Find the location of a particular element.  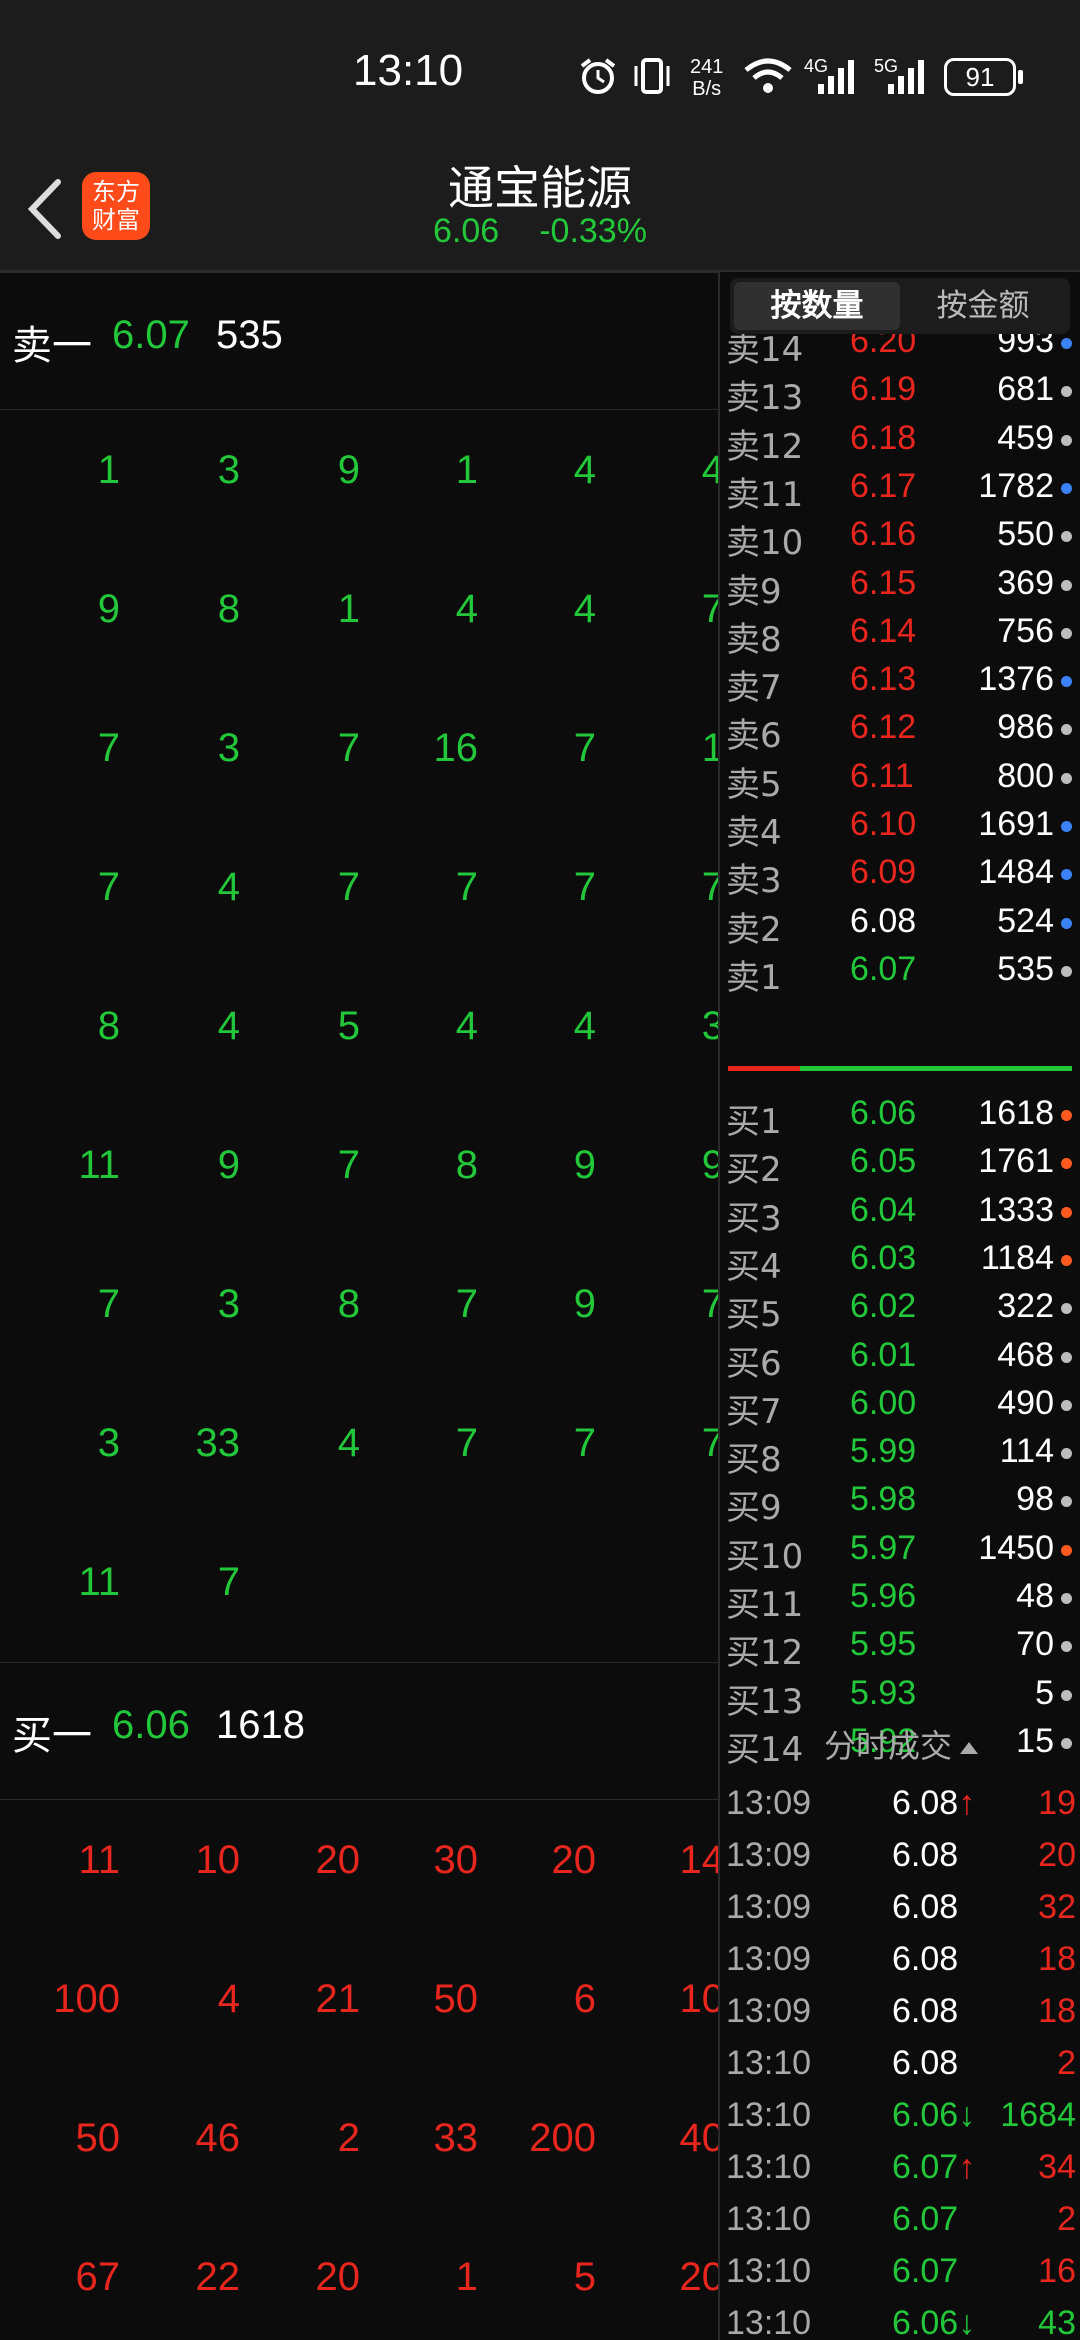

ask-level-row: 卖1 6.07 535 is located at coordinates (901, 972).